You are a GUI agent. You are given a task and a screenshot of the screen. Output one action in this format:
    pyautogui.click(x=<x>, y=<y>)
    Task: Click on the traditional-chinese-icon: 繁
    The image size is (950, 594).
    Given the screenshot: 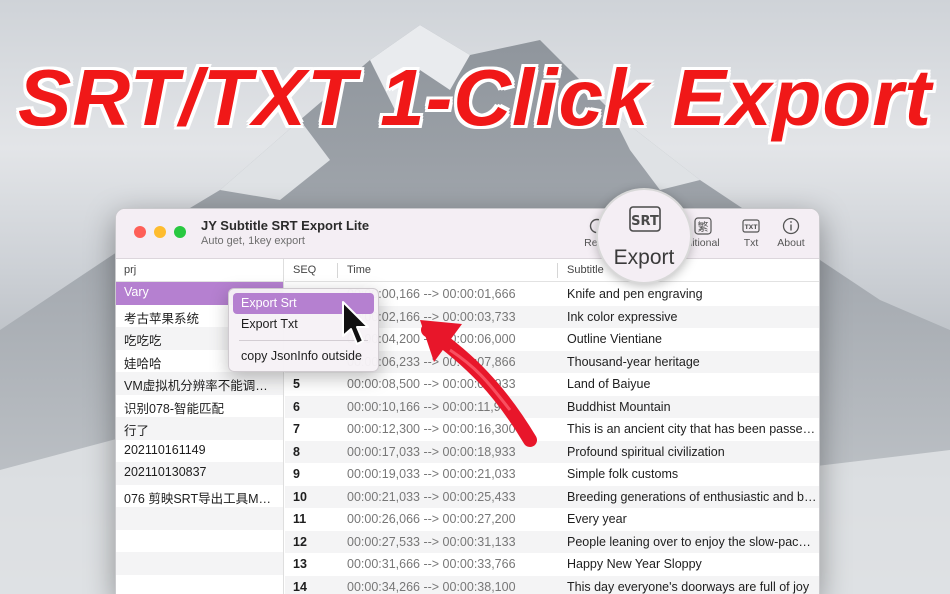 What is the action you would take?
    pyautogui.click(x=703, y=226)
    